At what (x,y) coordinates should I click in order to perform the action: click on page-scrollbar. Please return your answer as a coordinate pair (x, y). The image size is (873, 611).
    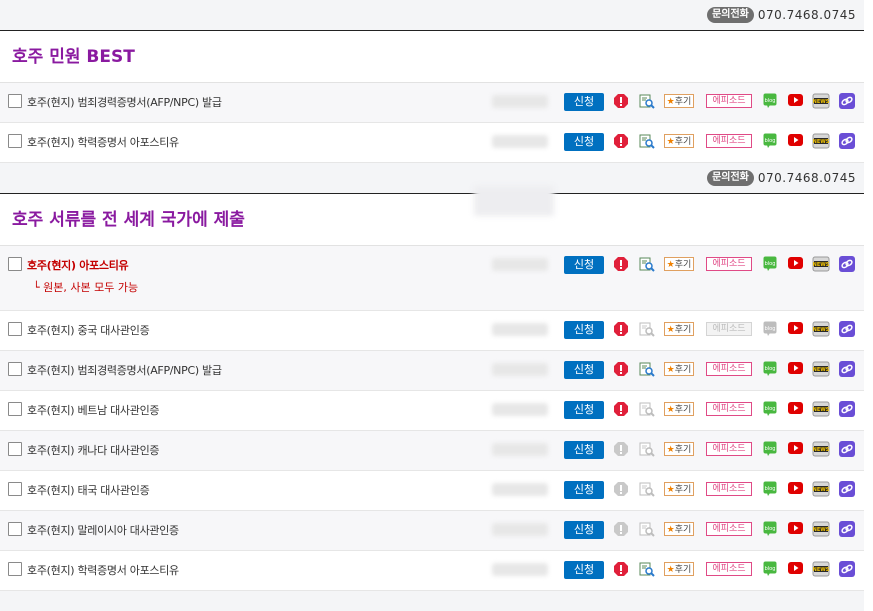
    Looking at the image, I should click on (868, 305).